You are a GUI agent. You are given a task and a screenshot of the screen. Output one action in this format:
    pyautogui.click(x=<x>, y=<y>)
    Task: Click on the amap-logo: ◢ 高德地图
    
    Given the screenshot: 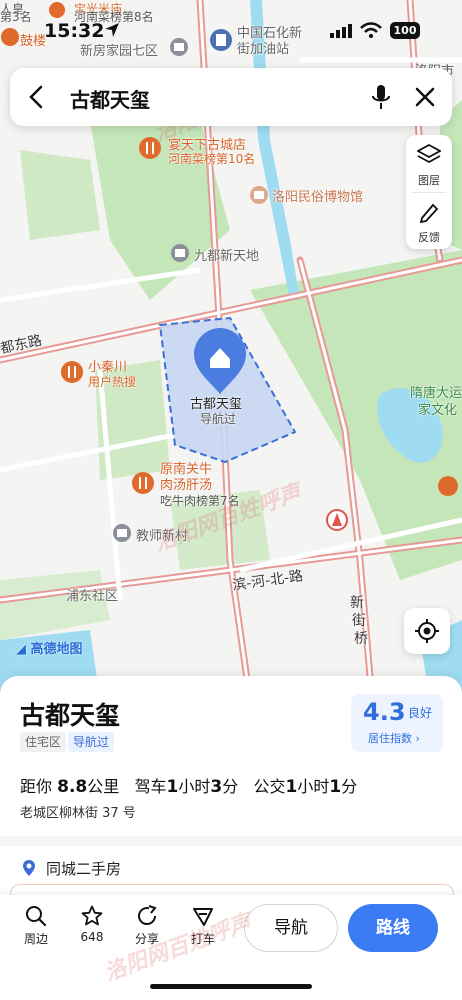 What is the action you would take?
    pyautogui.click(x=49, y=647)
    